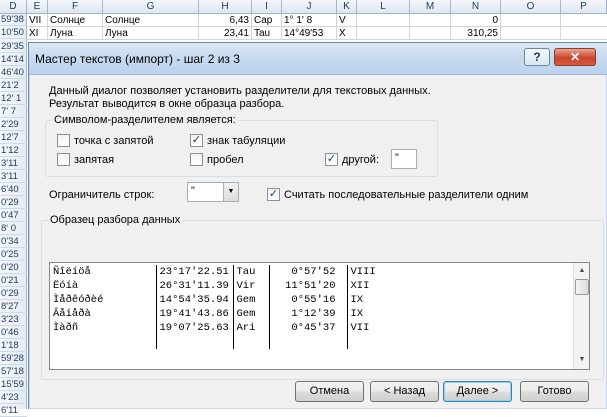  Describe the element at coordinates (13, 268) in the screenshot. I see `row-header: 0'20` at that location.